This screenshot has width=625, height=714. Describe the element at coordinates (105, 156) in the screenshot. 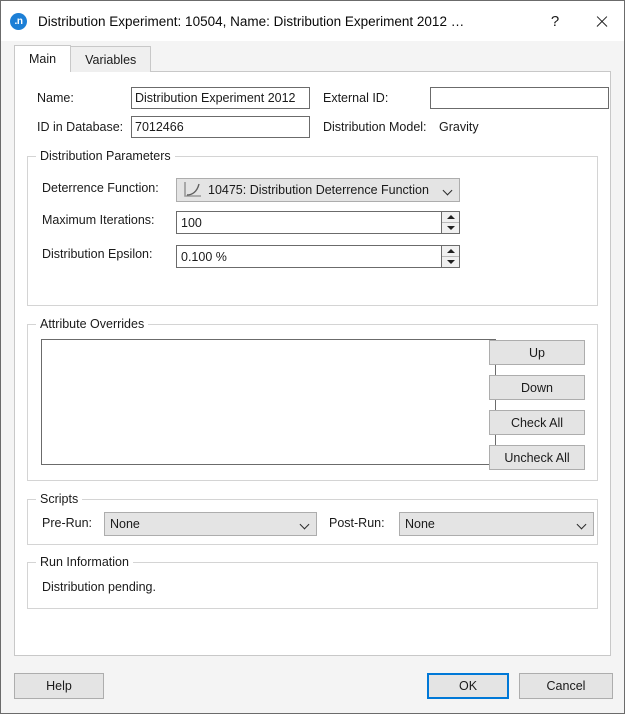

I see `distribution-parameters-legend: Distribution Parameters` at that location.